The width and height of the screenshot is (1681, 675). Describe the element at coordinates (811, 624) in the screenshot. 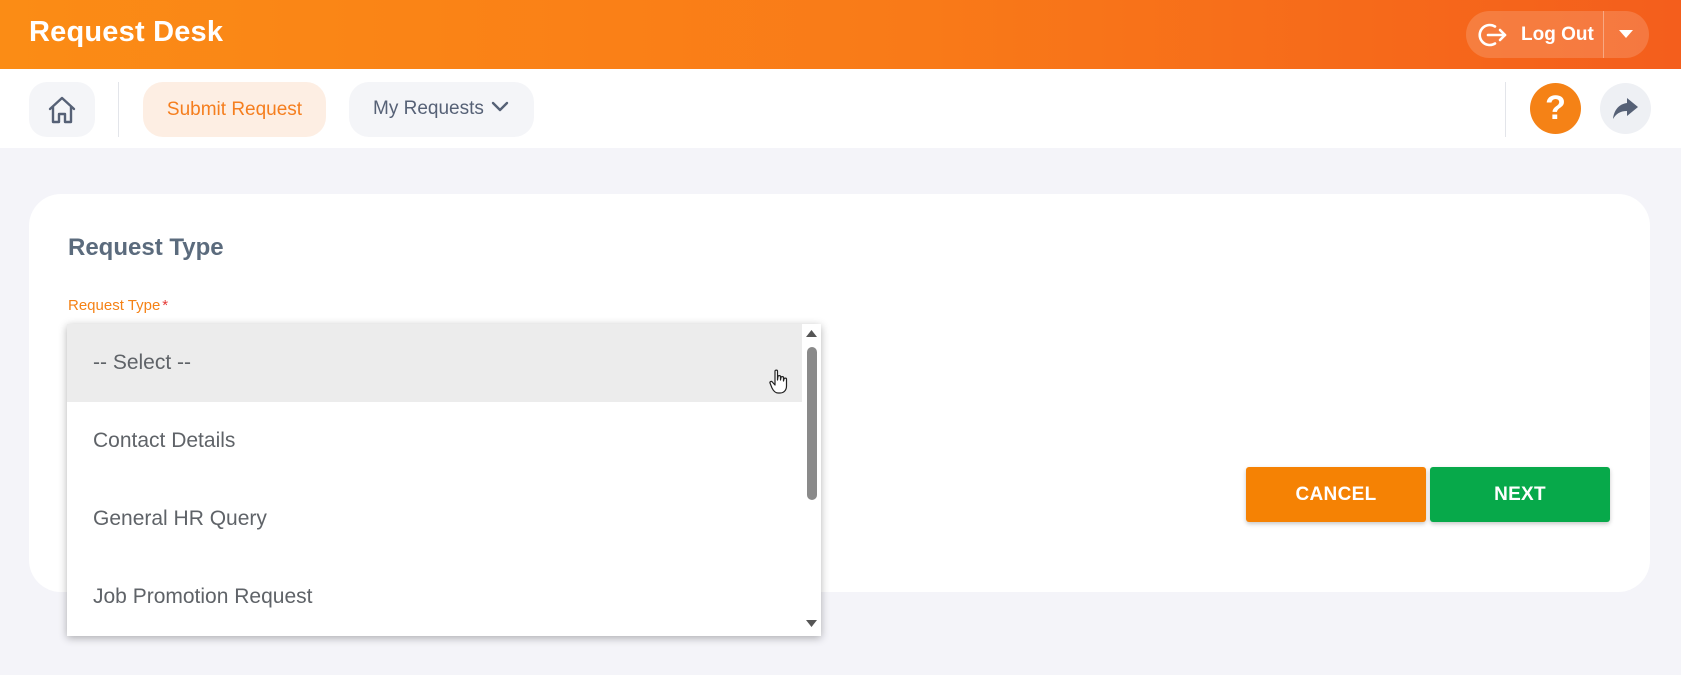

I see `scroll-down-arrow-icon` at that location.